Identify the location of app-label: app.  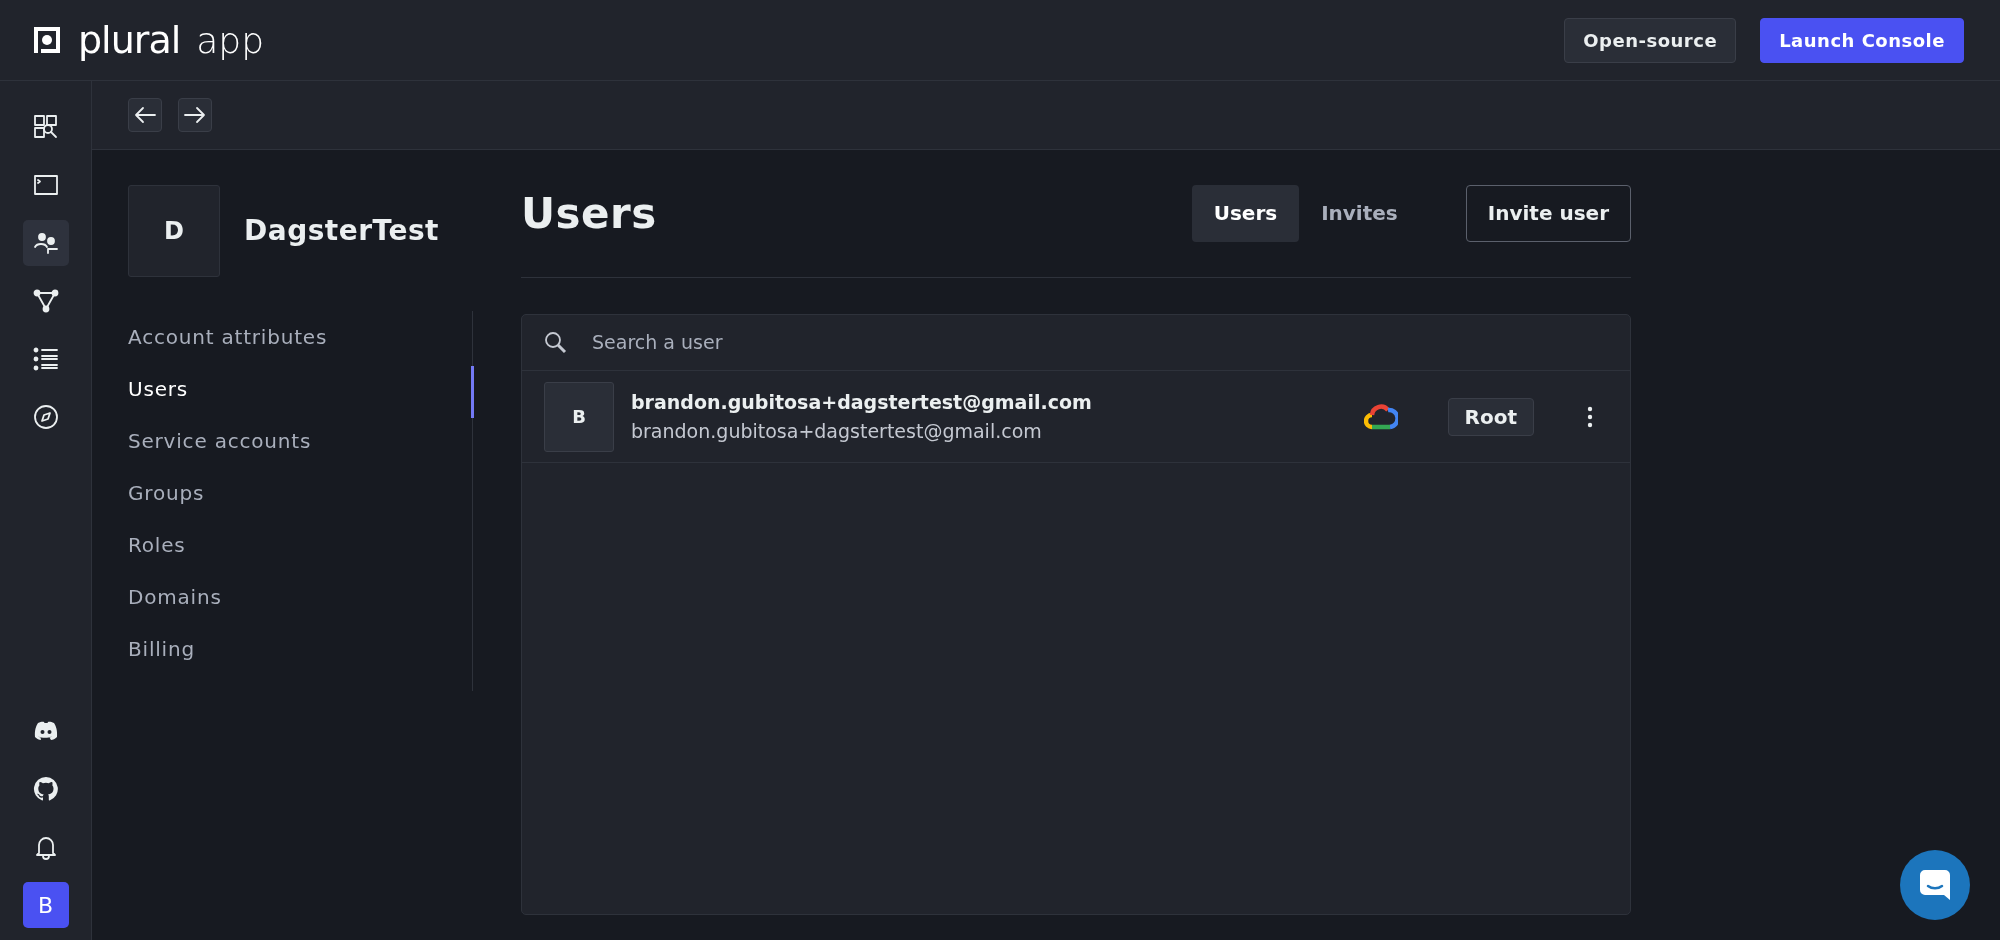
(230, 40).